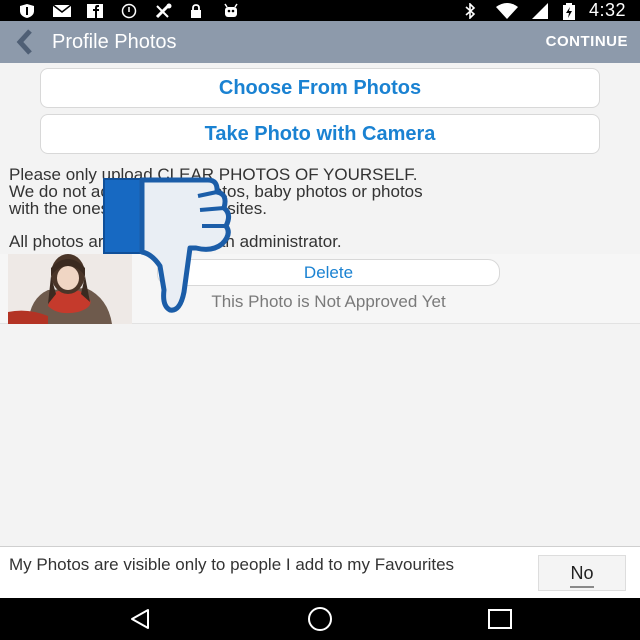  What do you see at coordinates (582, 587) in the screenshot?
I see `toggle-indicator` at bounding box center [582, 587].